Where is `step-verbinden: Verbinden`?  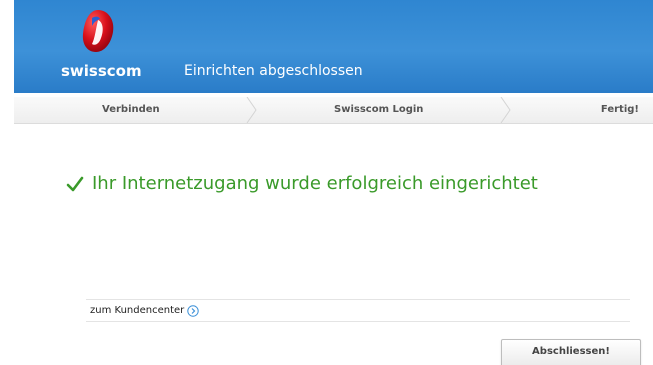 step-verbinden: Verbinden is located at coordinates (131, 109).